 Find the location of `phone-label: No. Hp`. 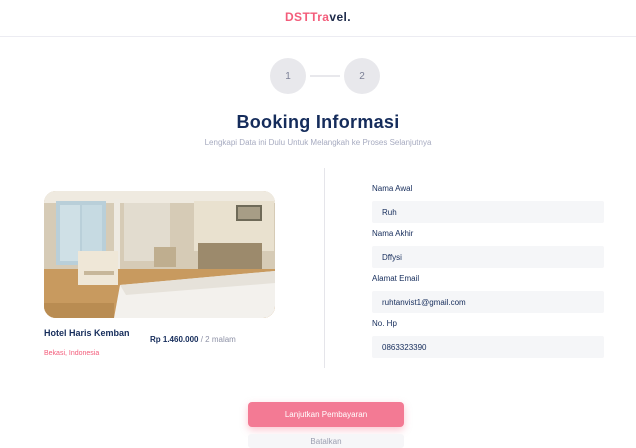

phone-label: No. Hp is located at coordinates (384, 323).